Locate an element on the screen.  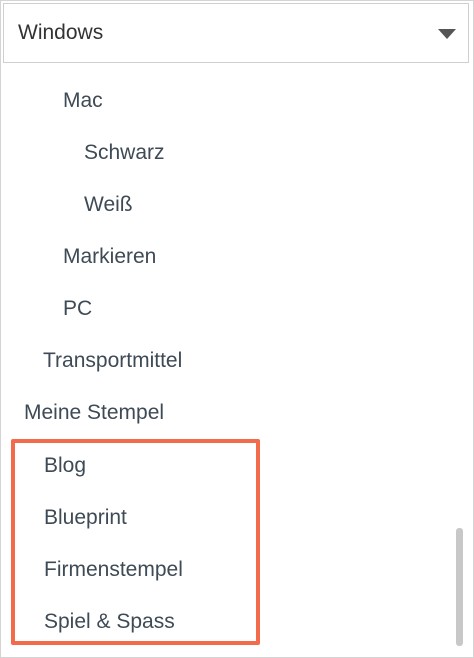
list-item-blog: Blog is located at coordinates (65, 466).